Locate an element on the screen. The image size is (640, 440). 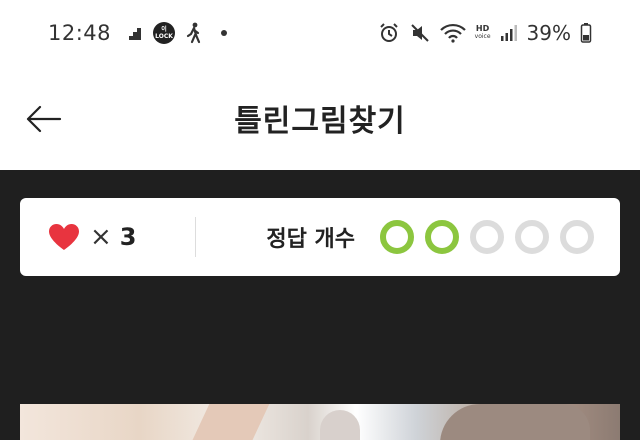
back-arrow-icon is located at coordinates (43, 119).